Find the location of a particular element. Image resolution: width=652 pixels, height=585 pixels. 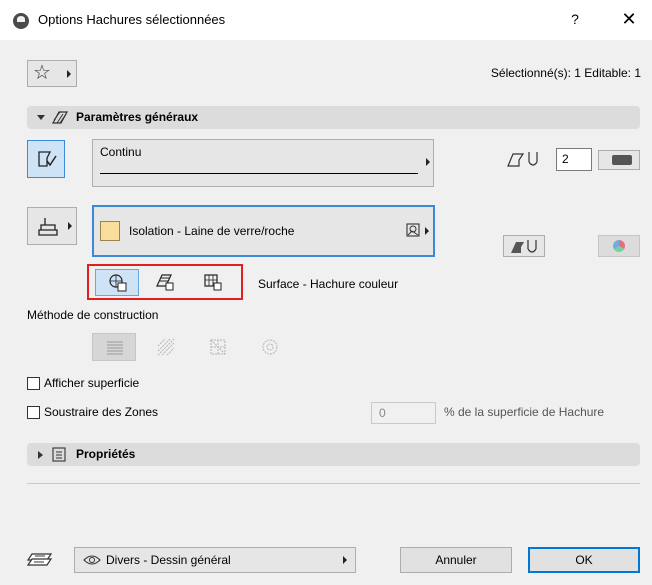

subtract-percent-input: 0 is located at coordinates (403, 413).